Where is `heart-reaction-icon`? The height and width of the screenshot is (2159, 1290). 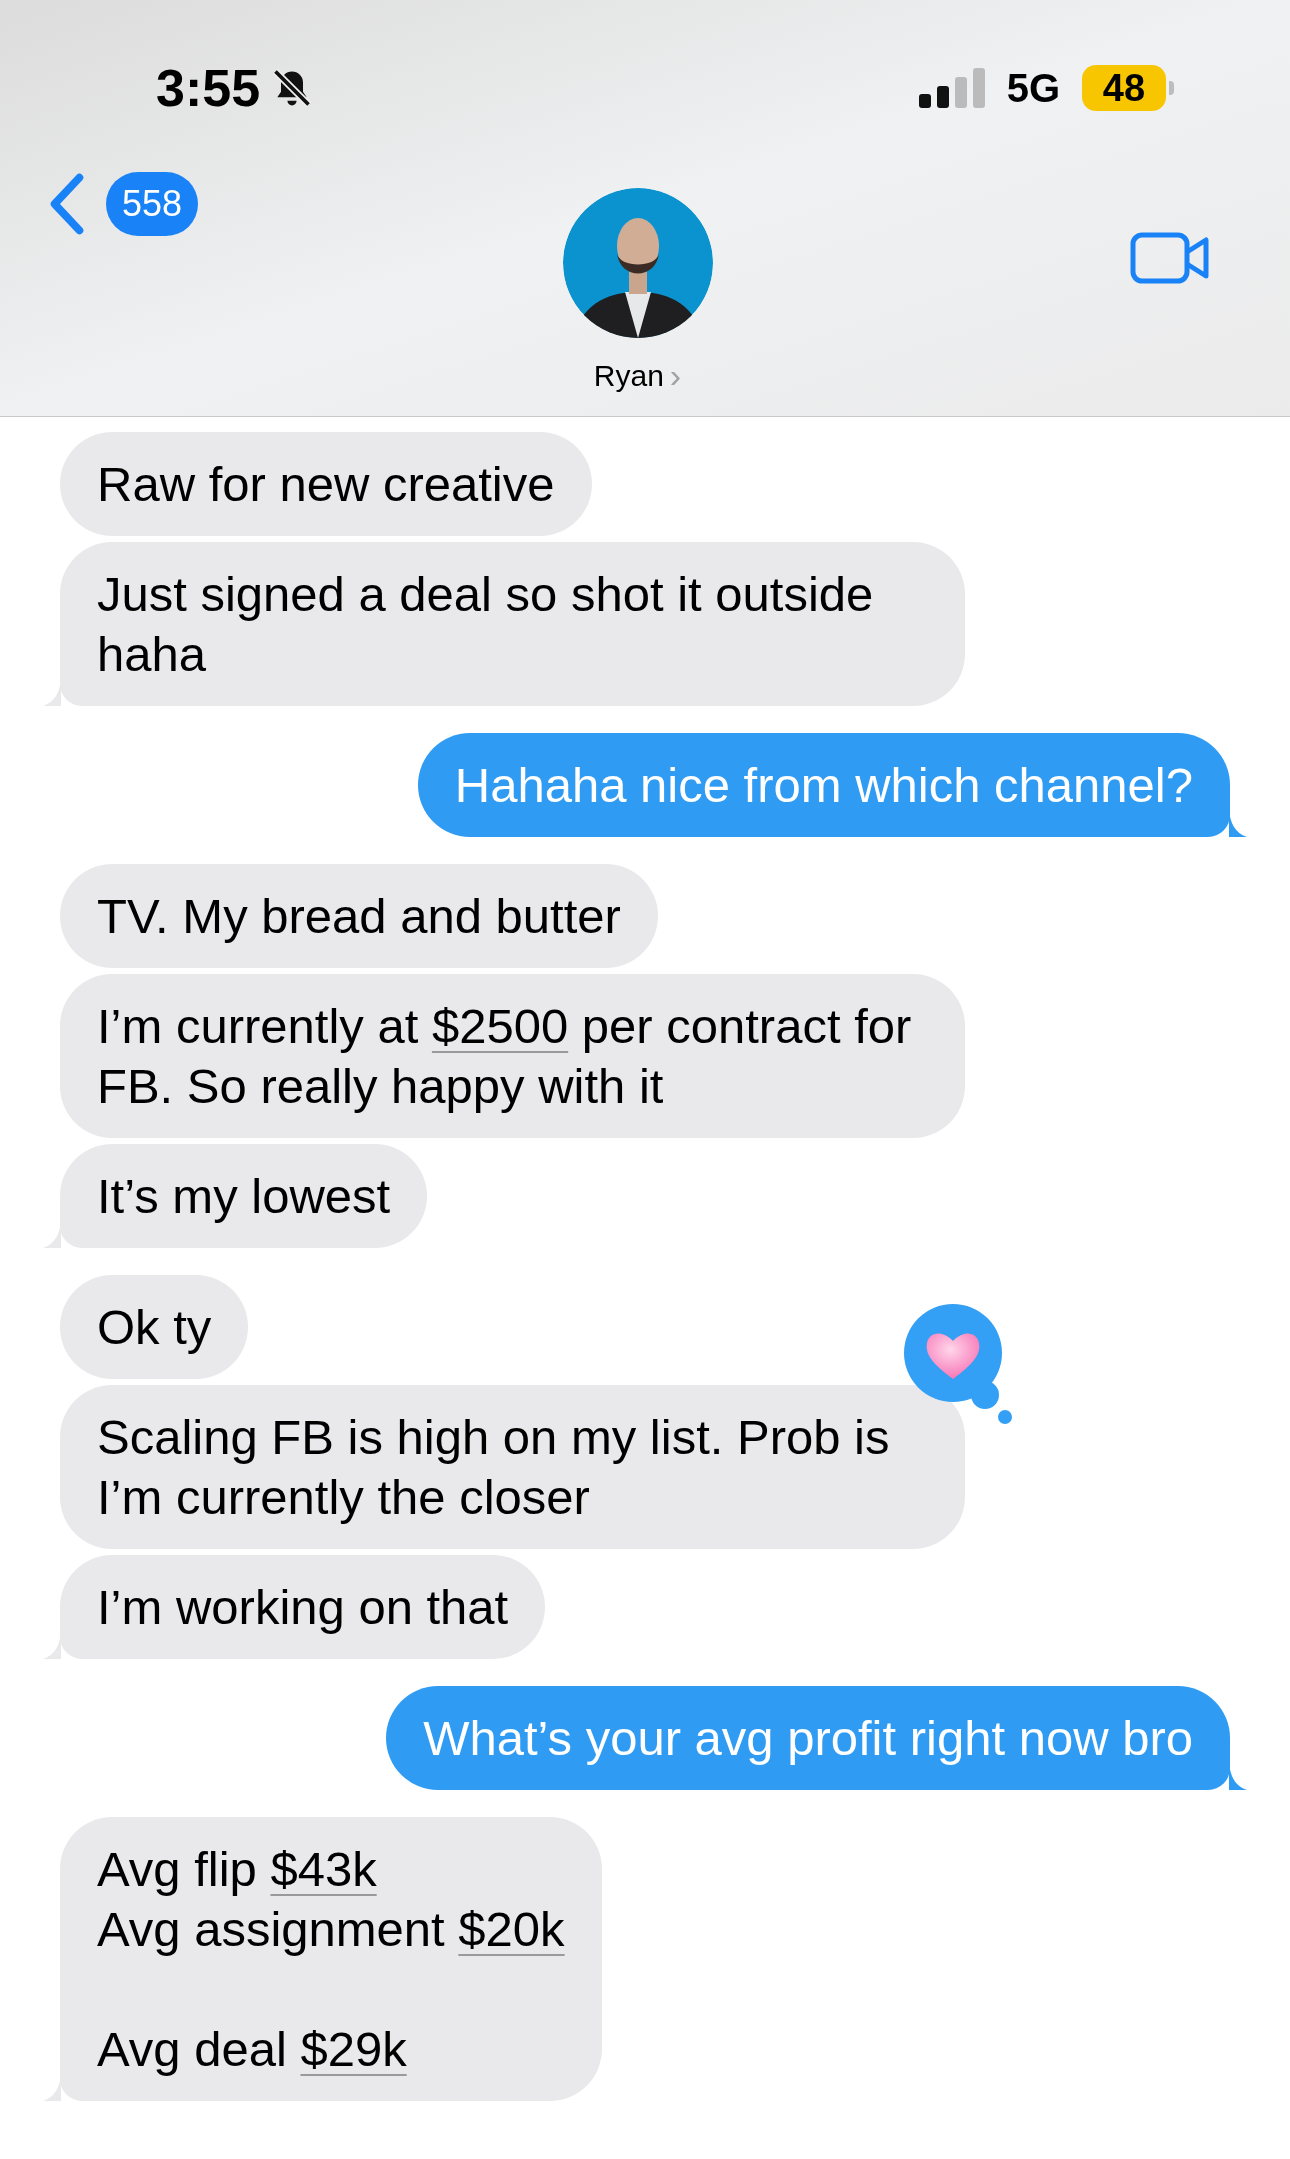 heart-reaction-icon is located at coordinates (957, 1363).